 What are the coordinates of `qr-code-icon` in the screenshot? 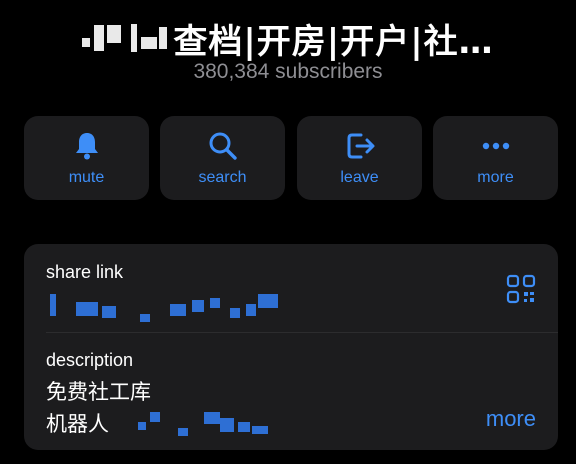 It's located at (521, 289).